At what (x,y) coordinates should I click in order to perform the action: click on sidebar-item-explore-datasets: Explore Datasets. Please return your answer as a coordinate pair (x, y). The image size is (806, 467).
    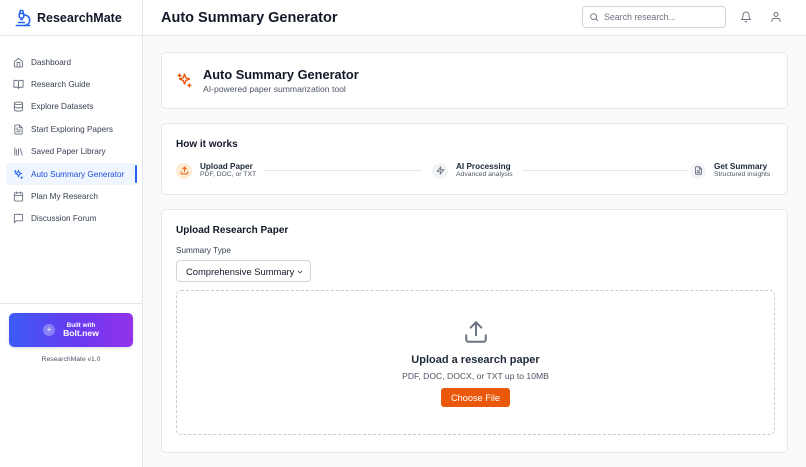
    Looking at the image, I should click on (71, 107).